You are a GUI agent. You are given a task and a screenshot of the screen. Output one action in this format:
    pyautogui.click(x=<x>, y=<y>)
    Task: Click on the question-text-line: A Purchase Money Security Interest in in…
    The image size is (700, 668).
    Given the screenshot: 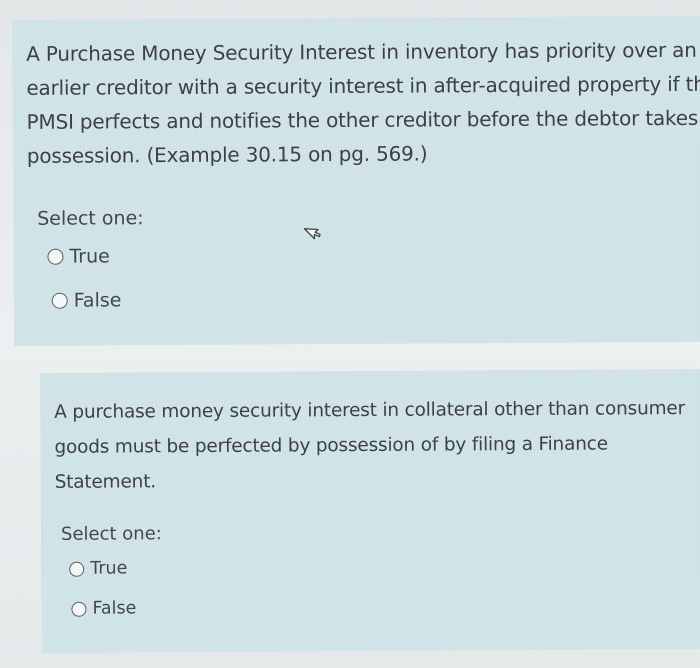 What is the action you would take?
    pyautogui.click(x=361, y=51)
    